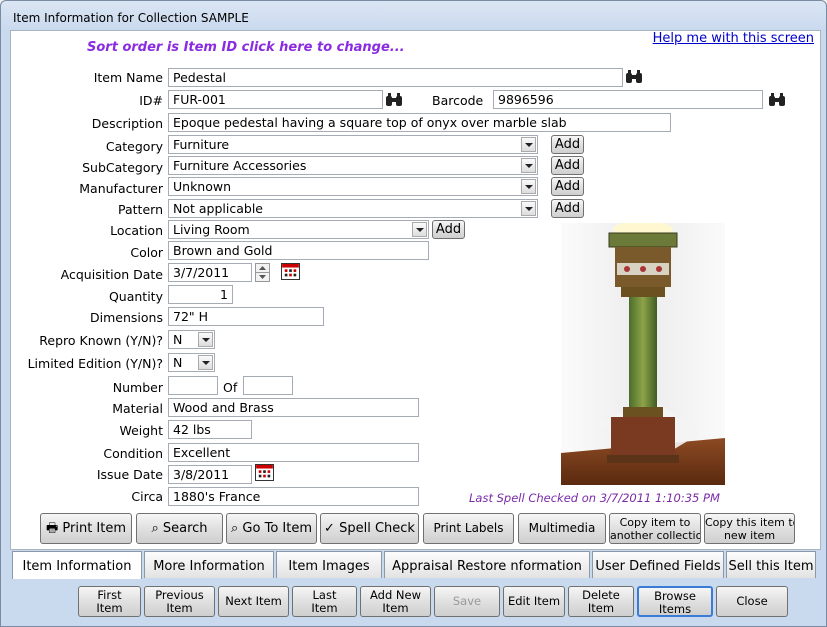 The image size is (827, 627). Describe the element at coordinates (178, 339) in the screenshot. I see `repro-value: N` at that location.